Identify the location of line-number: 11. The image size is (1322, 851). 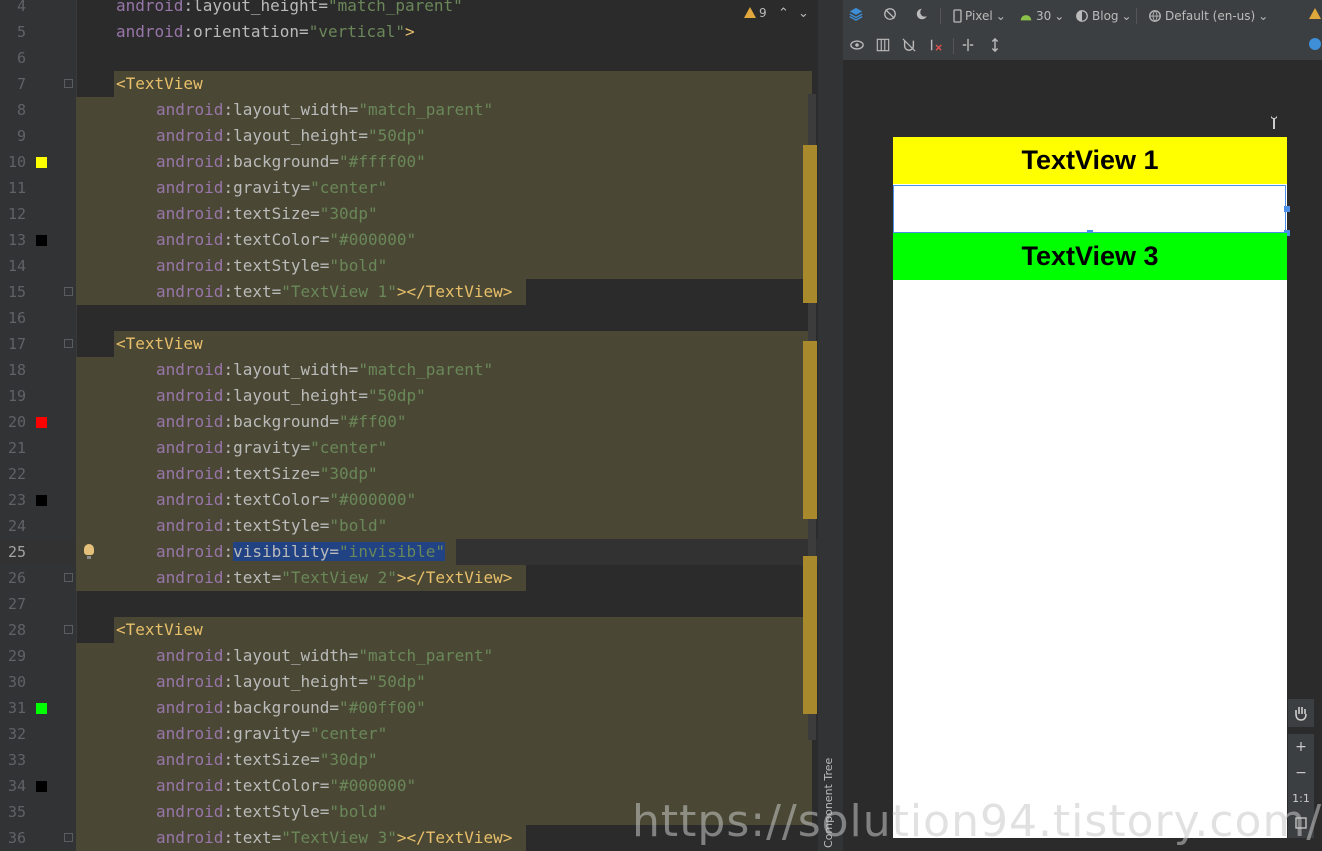
(16, 188).